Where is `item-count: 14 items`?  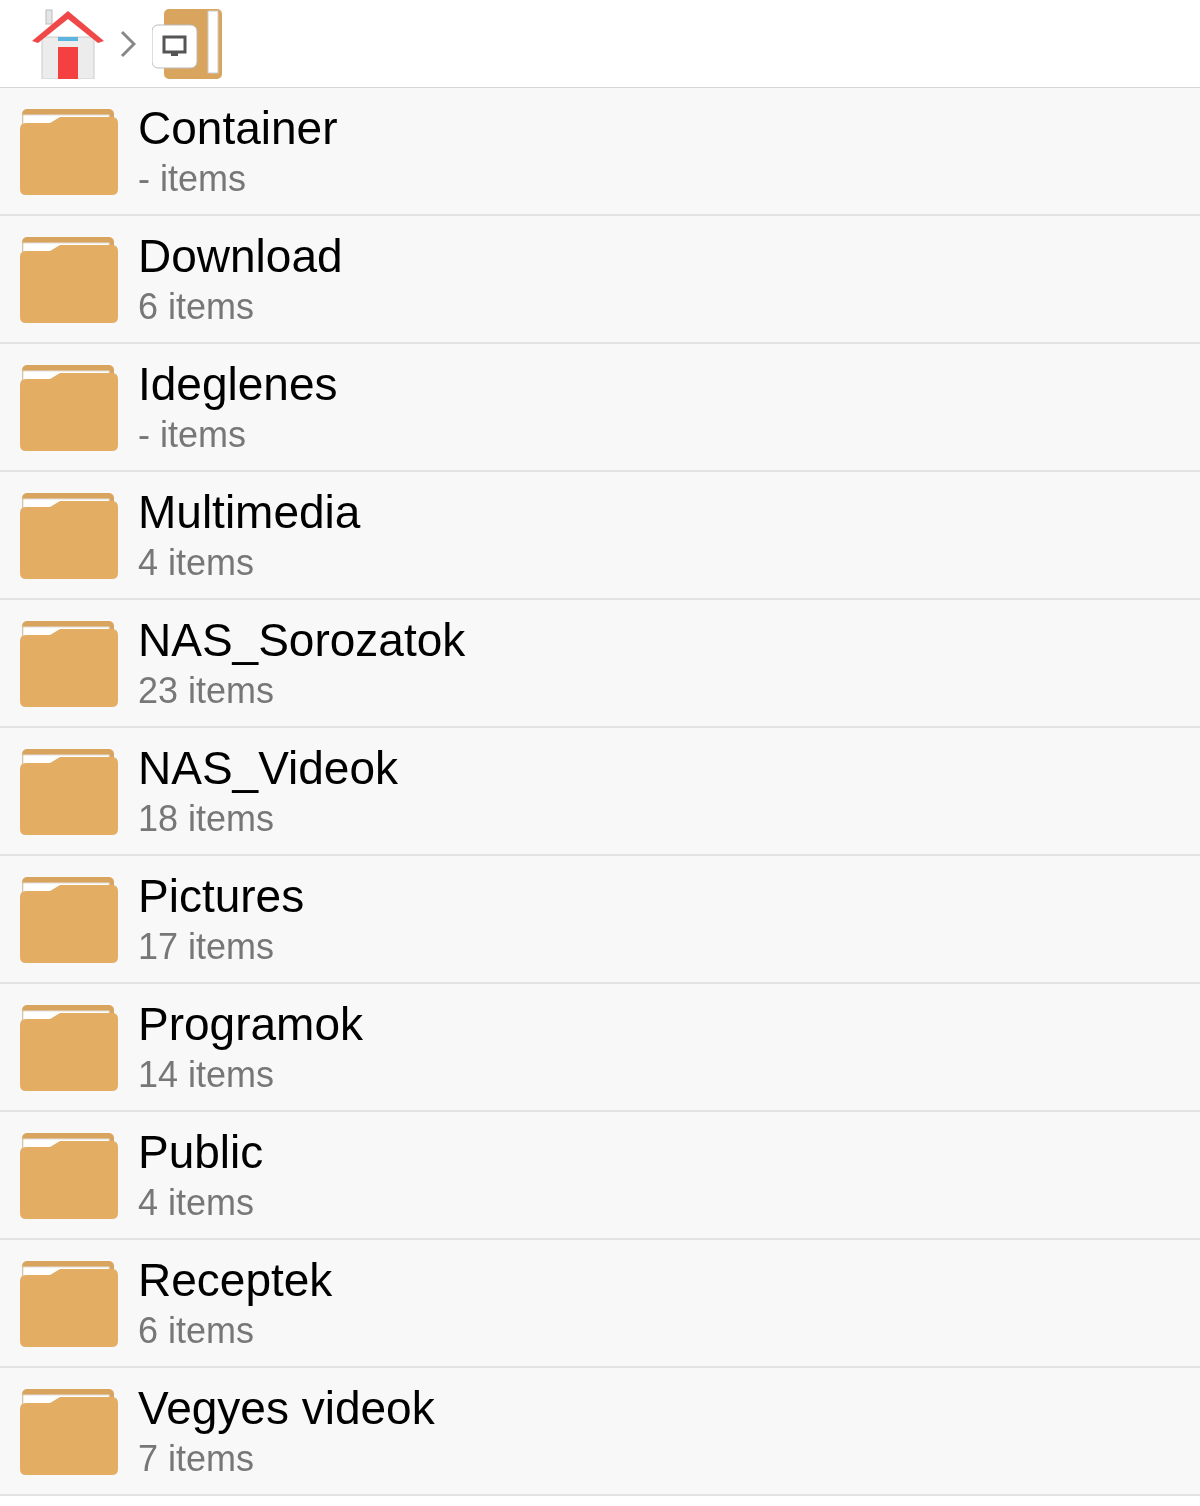 item-count: 14 items is located at coordinates (207, 1075).